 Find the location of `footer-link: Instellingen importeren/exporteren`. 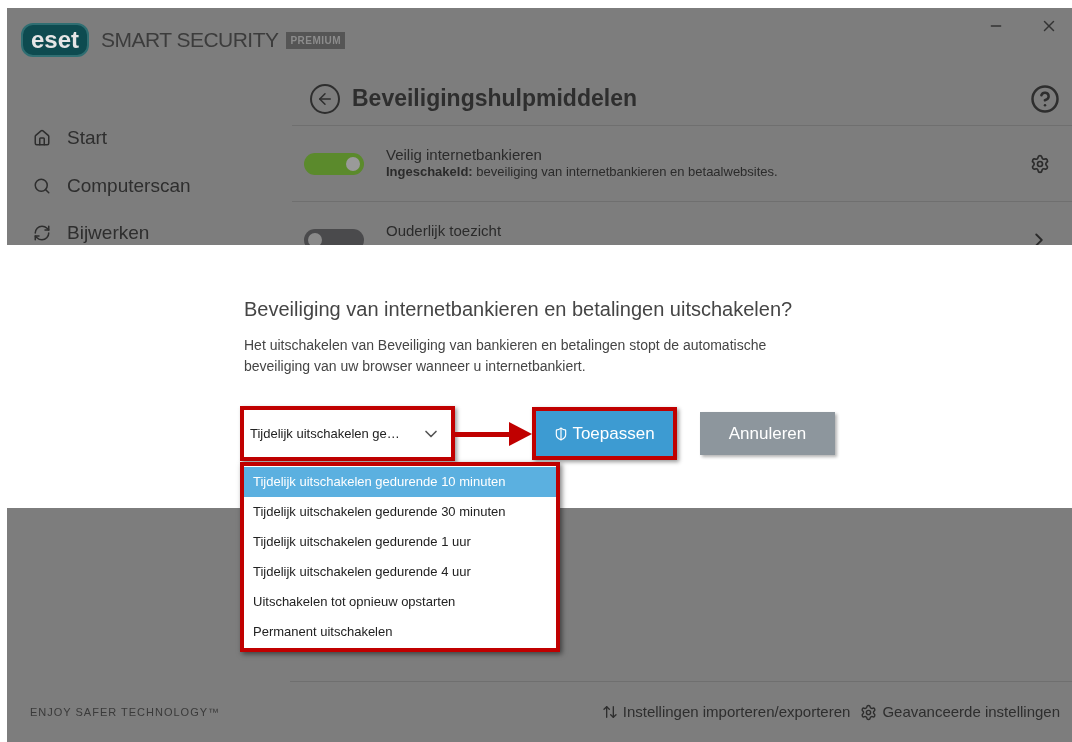

footer-link: Instellingen importeren/exporteren is located at coordinates (726, 712).